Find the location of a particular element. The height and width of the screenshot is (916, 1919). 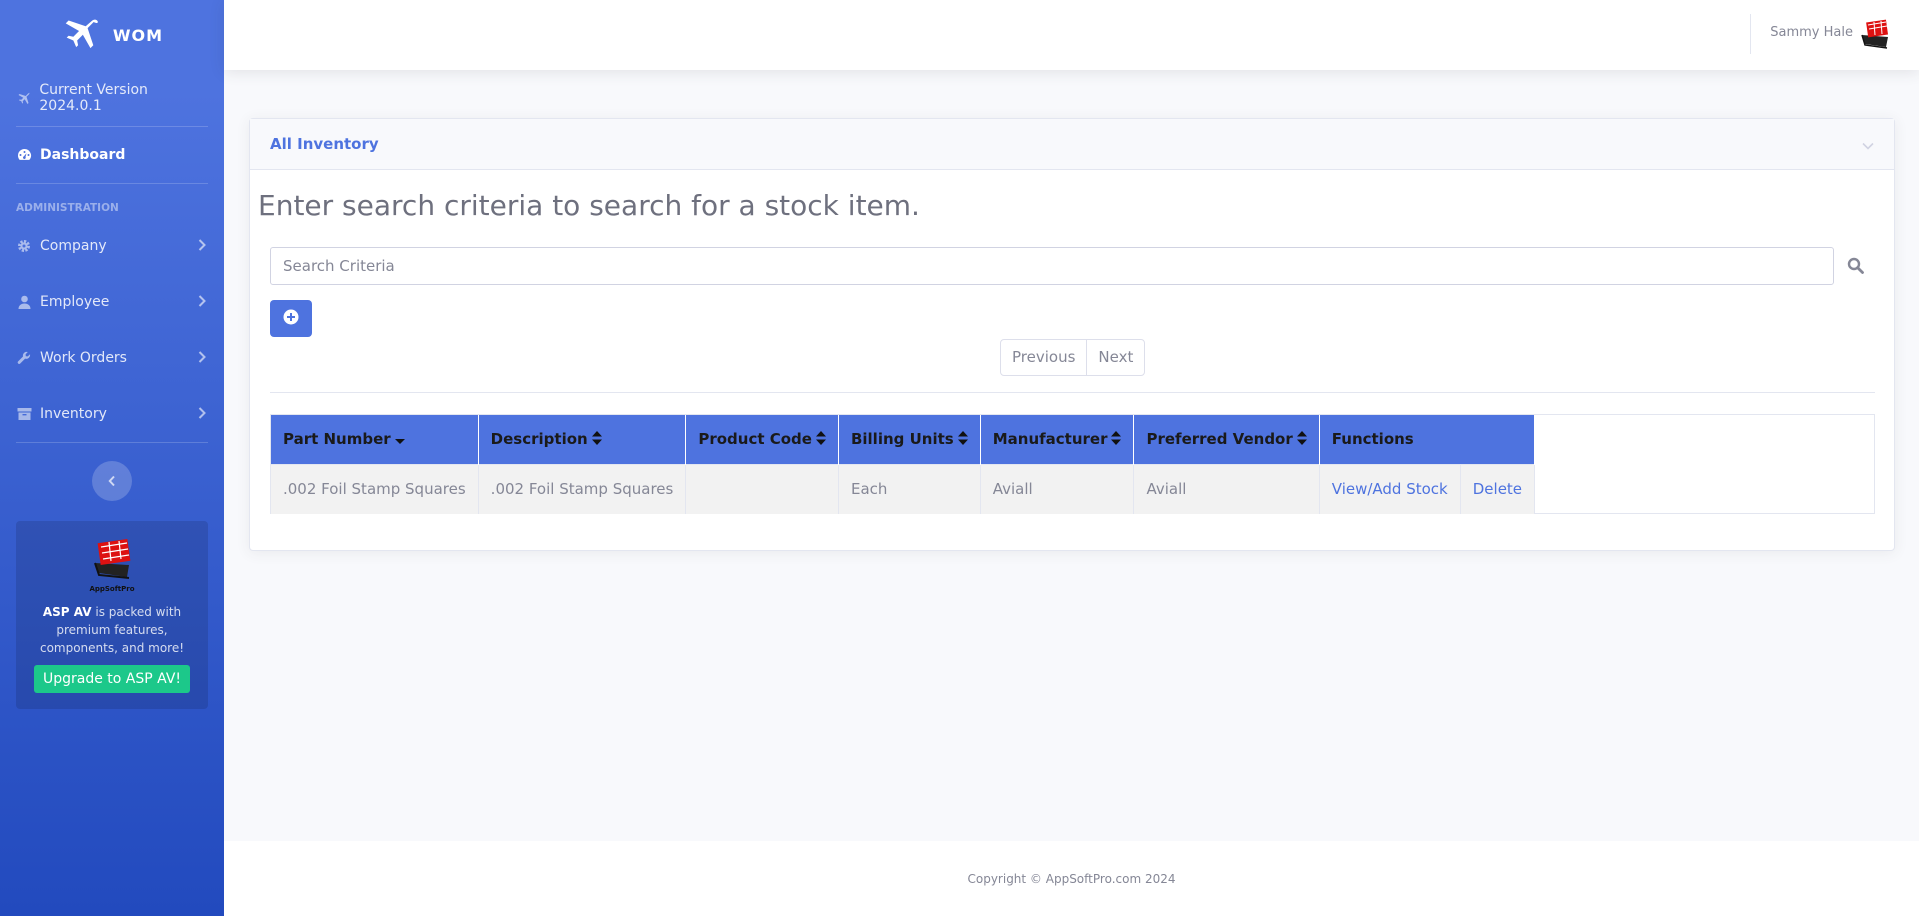

brand-name: WOM is located at coordinates (138, 35).